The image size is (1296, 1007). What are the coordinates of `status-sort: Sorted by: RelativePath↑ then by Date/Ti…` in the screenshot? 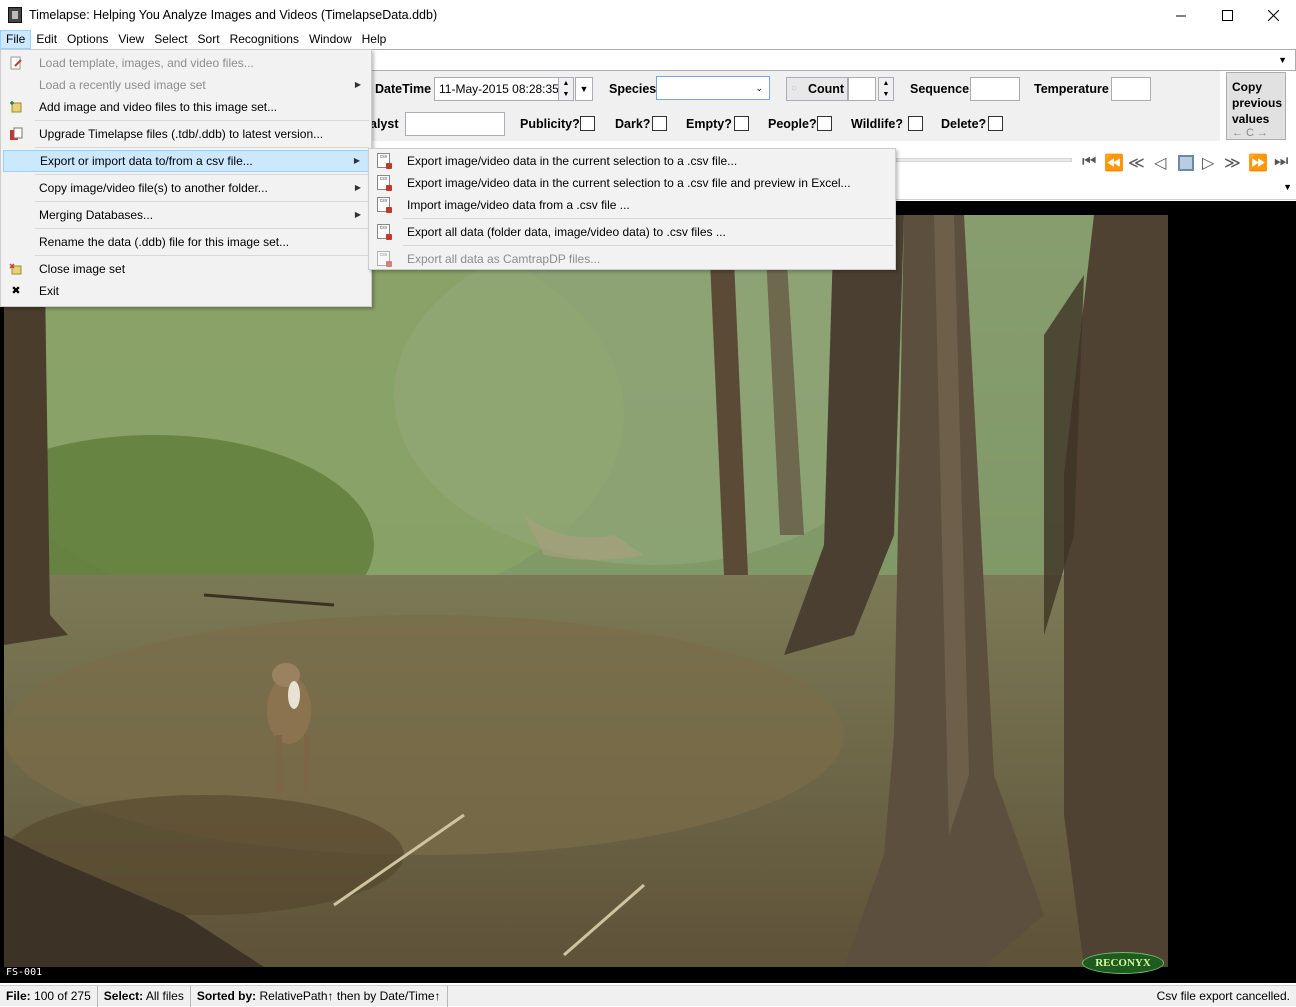 It's located at (319, 996).